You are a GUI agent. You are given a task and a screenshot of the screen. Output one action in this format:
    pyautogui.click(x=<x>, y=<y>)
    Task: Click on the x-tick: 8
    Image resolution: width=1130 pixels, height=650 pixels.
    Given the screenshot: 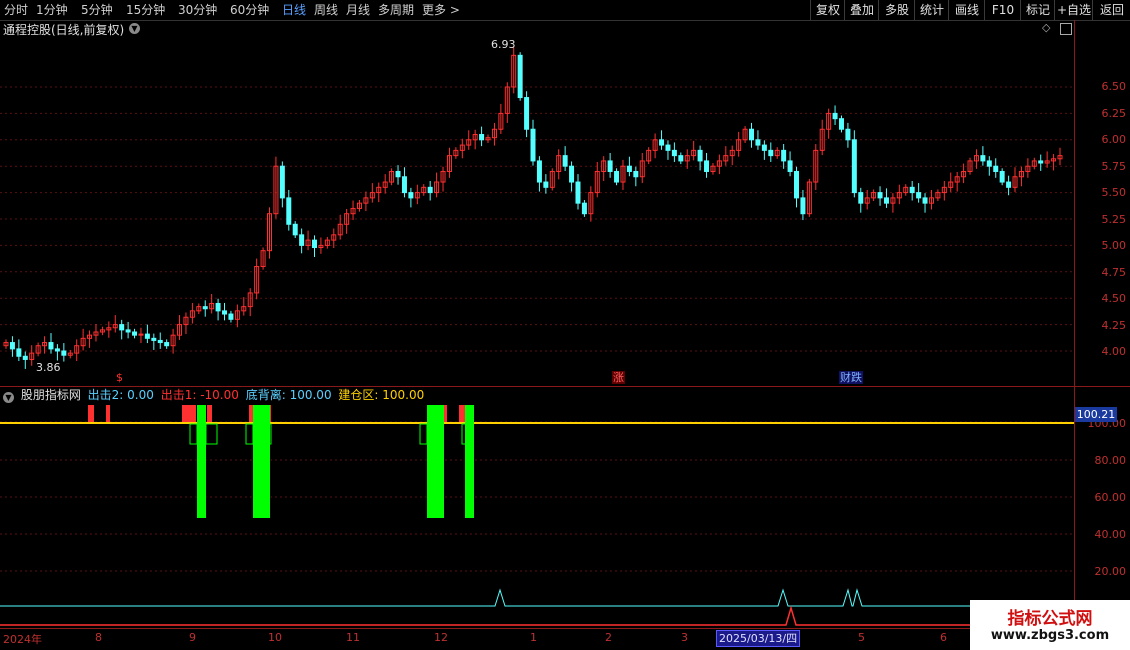 What is the action you would take?
    pyautogui.click(x=98, y=637)
    